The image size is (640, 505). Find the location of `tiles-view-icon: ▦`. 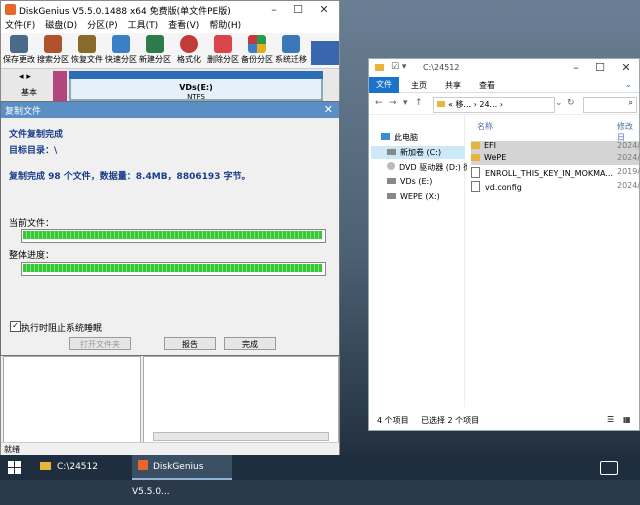

tiles-view-icon: ▦ is located at coordinates (627, 419).